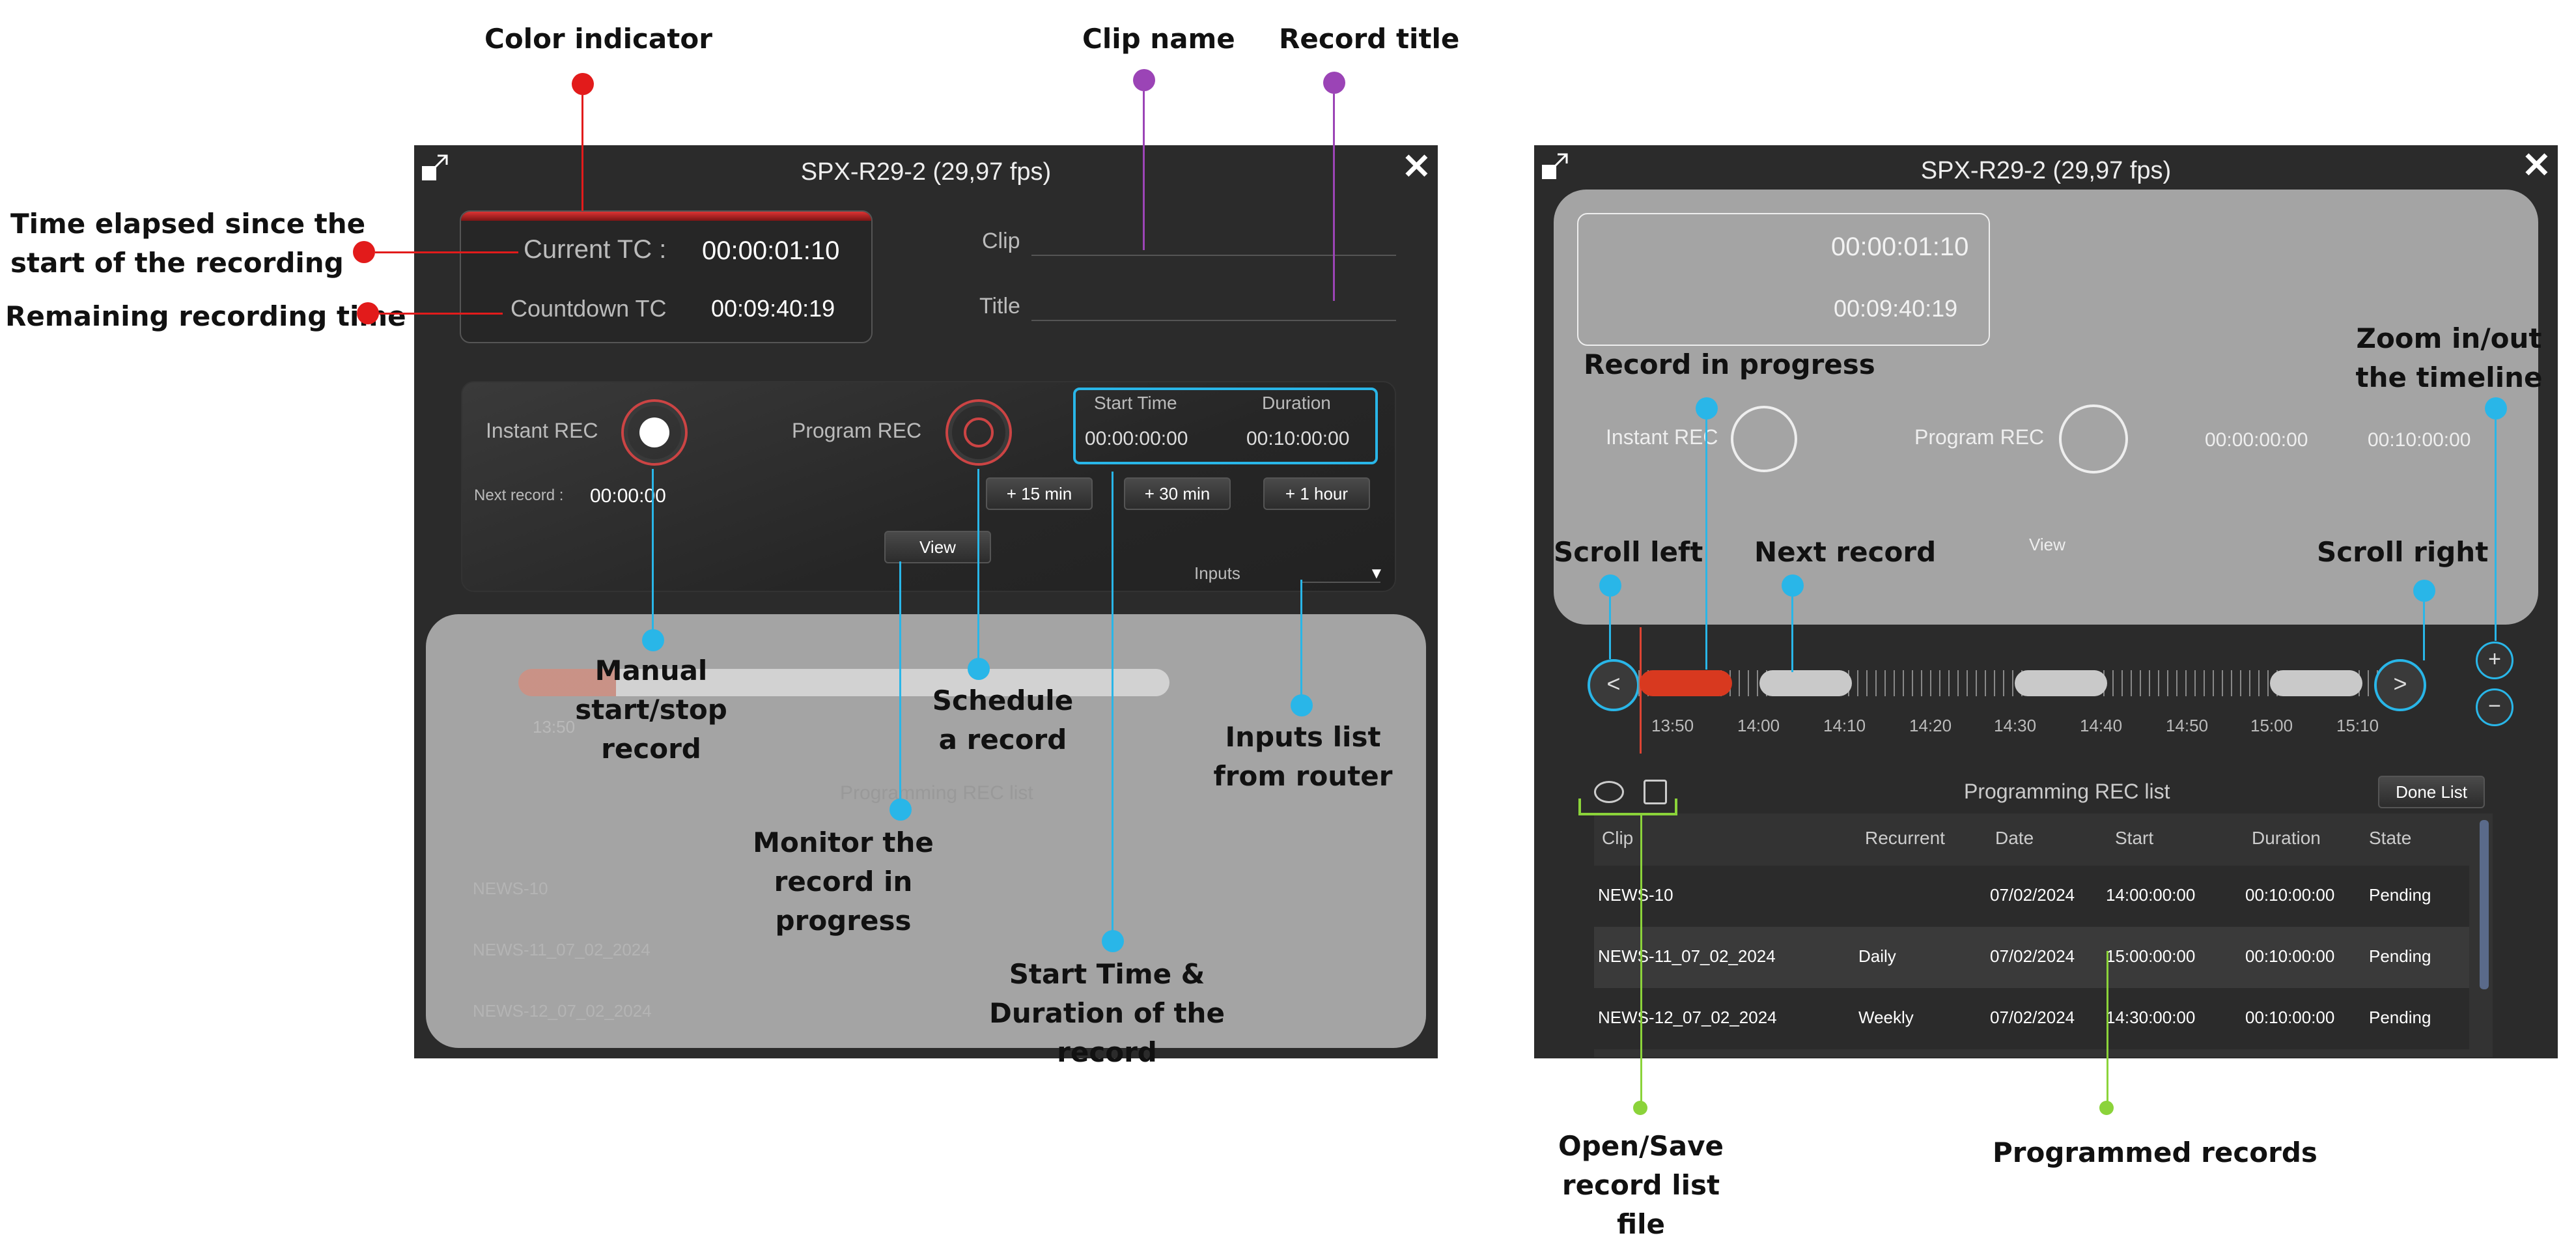 This screenshot has height=1244, width=2576. What do you see at coordinates (542, 430) in the screenshot?
I see `instant-rec-label: Instant REC` at bounding box center [542, 430].